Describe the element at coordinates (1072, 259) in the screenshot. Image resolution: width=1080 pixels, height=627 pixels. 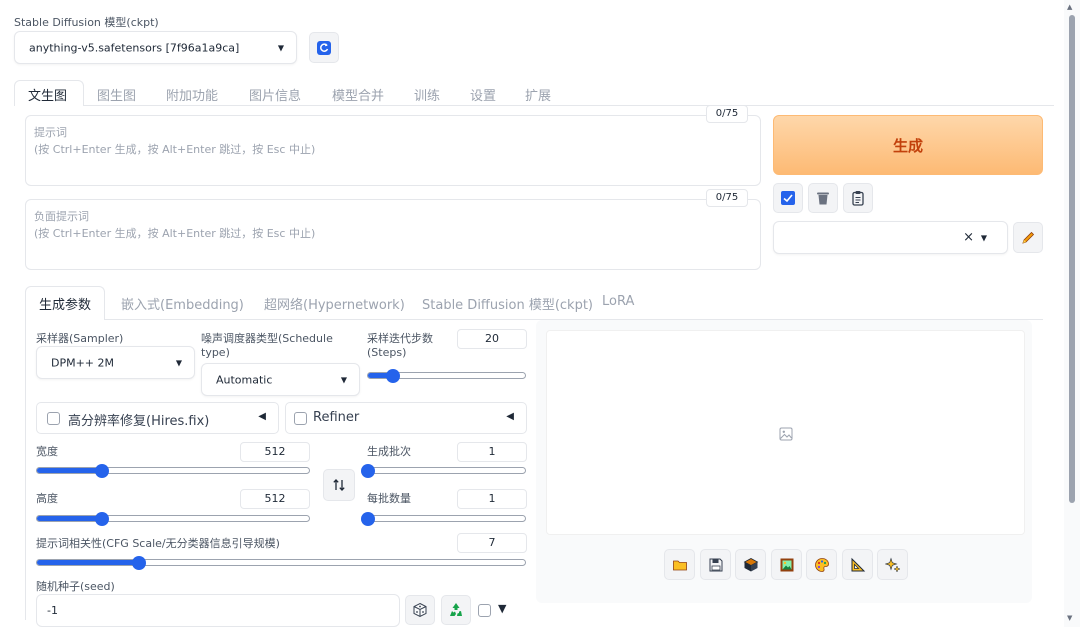
I see `scrollbar-thumb` at that location.